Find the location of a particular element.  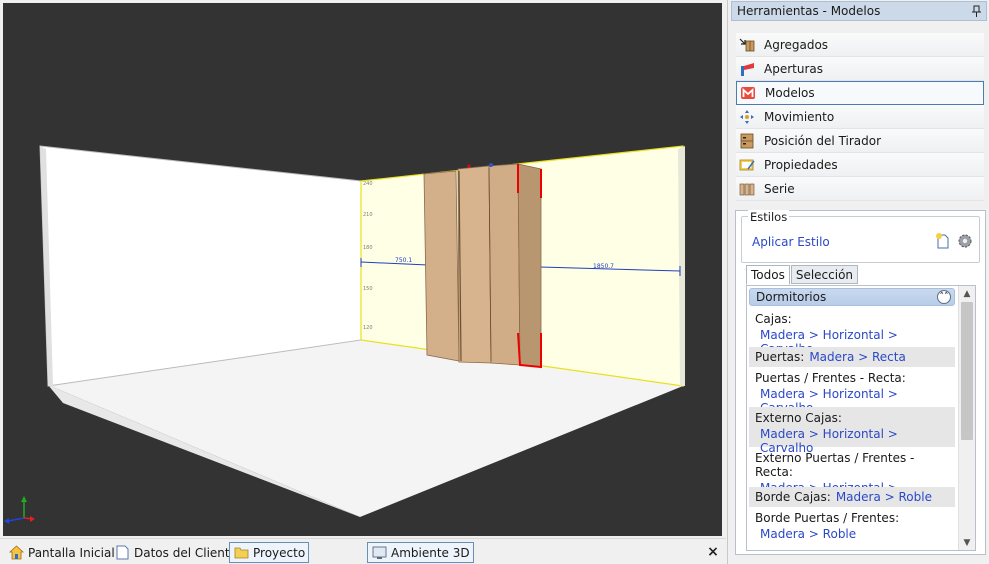

properties-icon is located at coordinates (747, 165).